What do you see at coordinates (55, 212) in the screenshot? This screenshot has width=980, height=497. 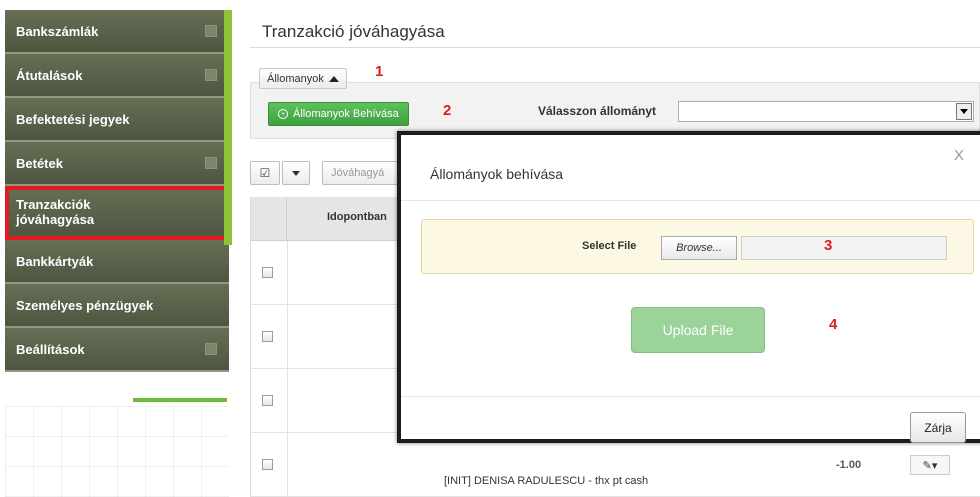 I see `sidebar-item-label: Tranzakciók jóváhagyása` at bounding box center [55, 212].